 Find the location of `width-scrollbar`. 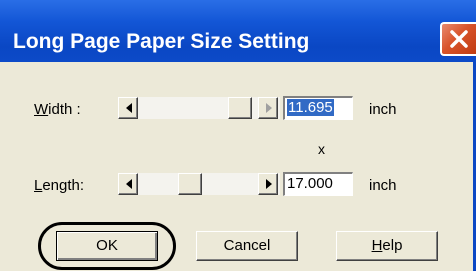

width-scrollbar is located at coordinates (199, 108).